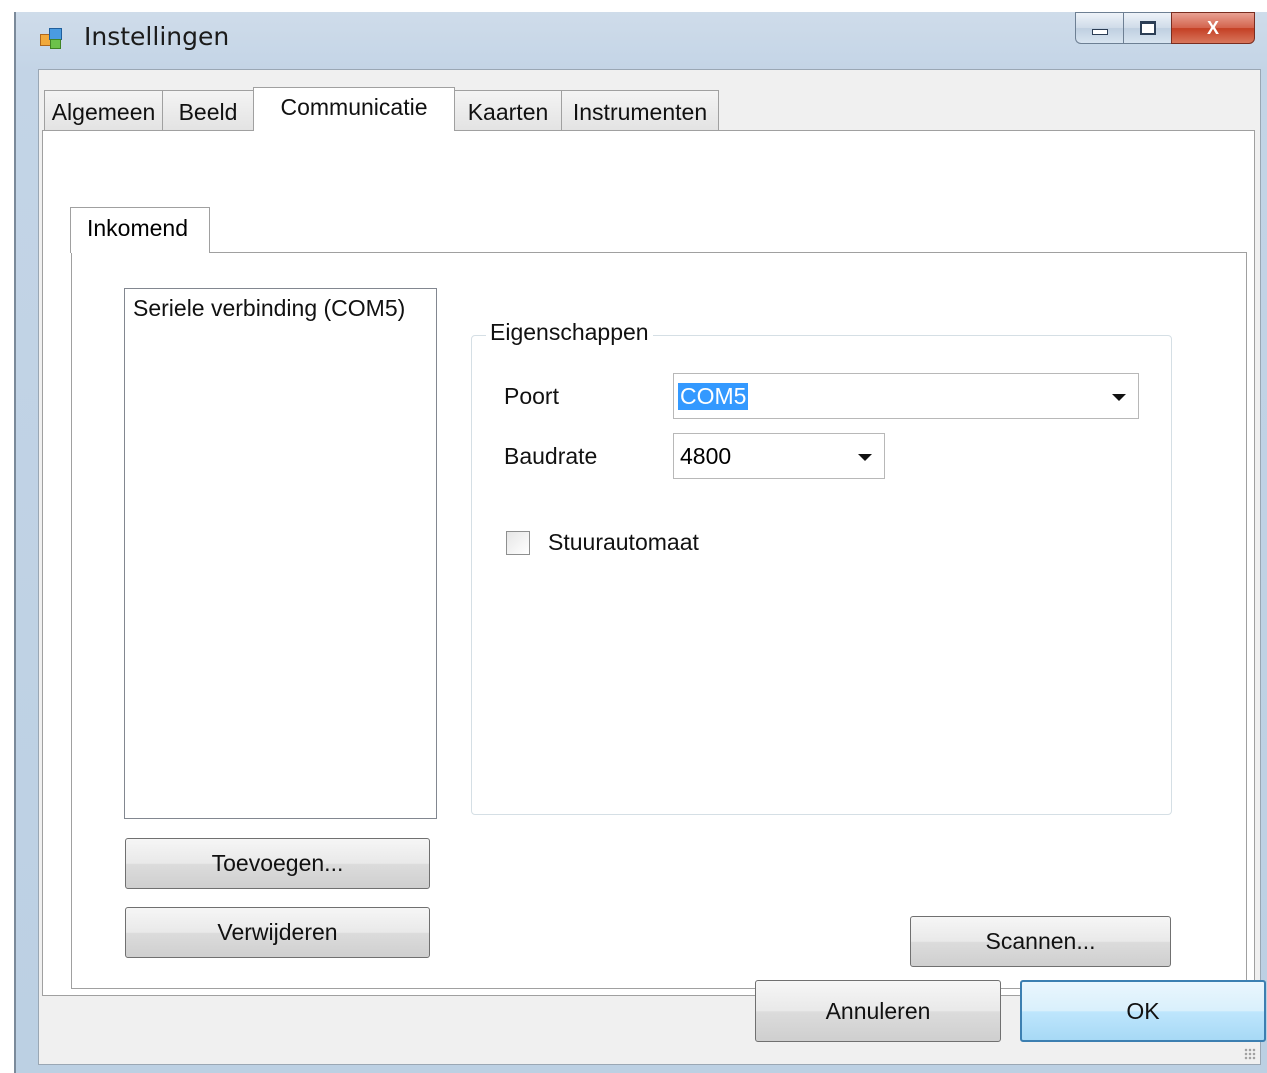  Describe the element at coordinates (1099, 32) in the screenshot. I see `minimize-icon` at that location.